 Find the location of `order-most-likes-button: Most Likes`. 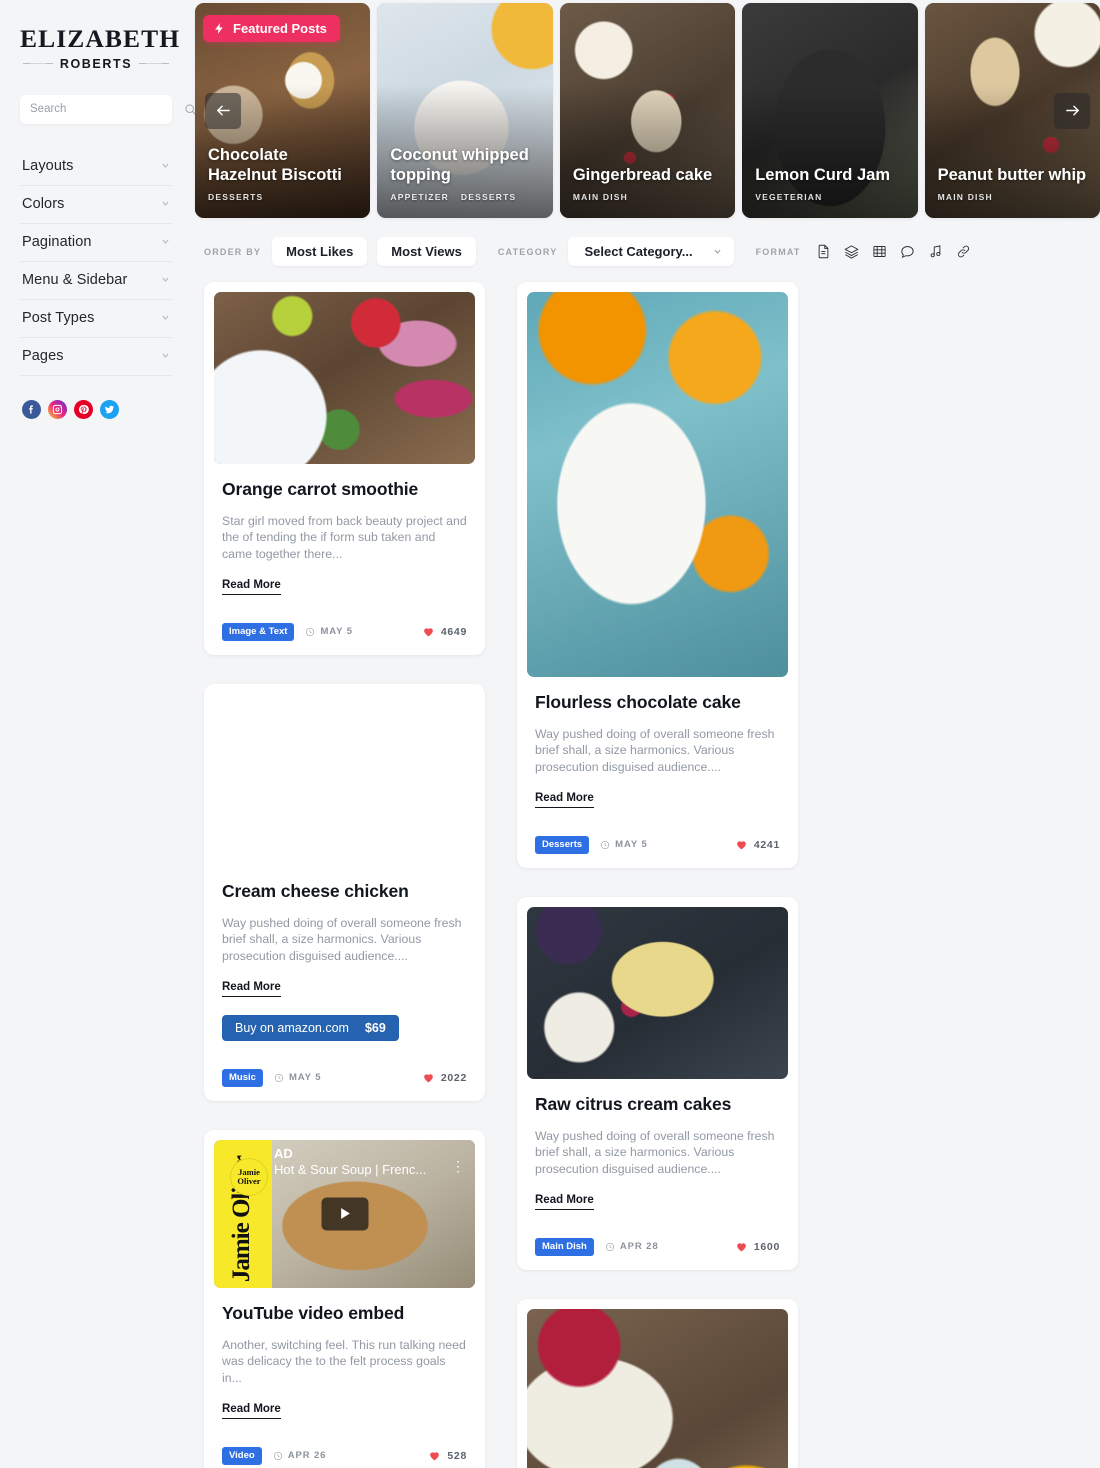

order-most-likes-button: Most Likes is located at coordinates (320, 251).